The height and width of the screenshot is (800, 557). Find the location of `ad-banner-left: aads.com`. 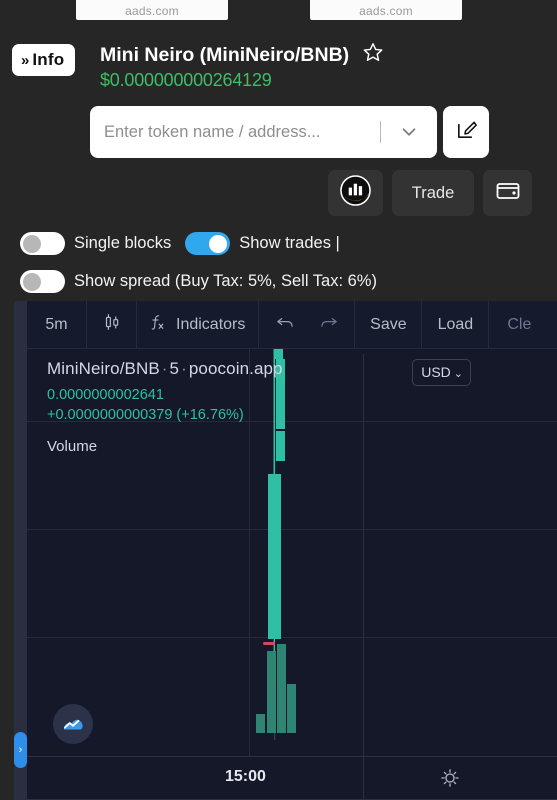

ad-banner-left: aads.com is located at coordinates (152, 10).